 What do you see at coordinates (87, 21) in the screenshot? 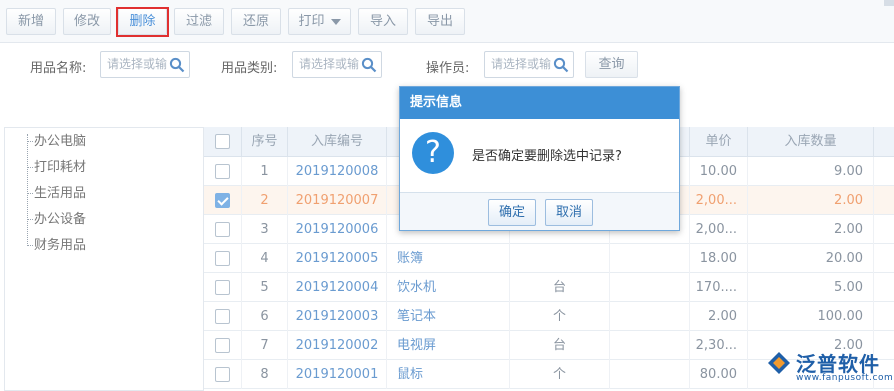
I see `edit-button: 修改` at bounding box center [87, 21].